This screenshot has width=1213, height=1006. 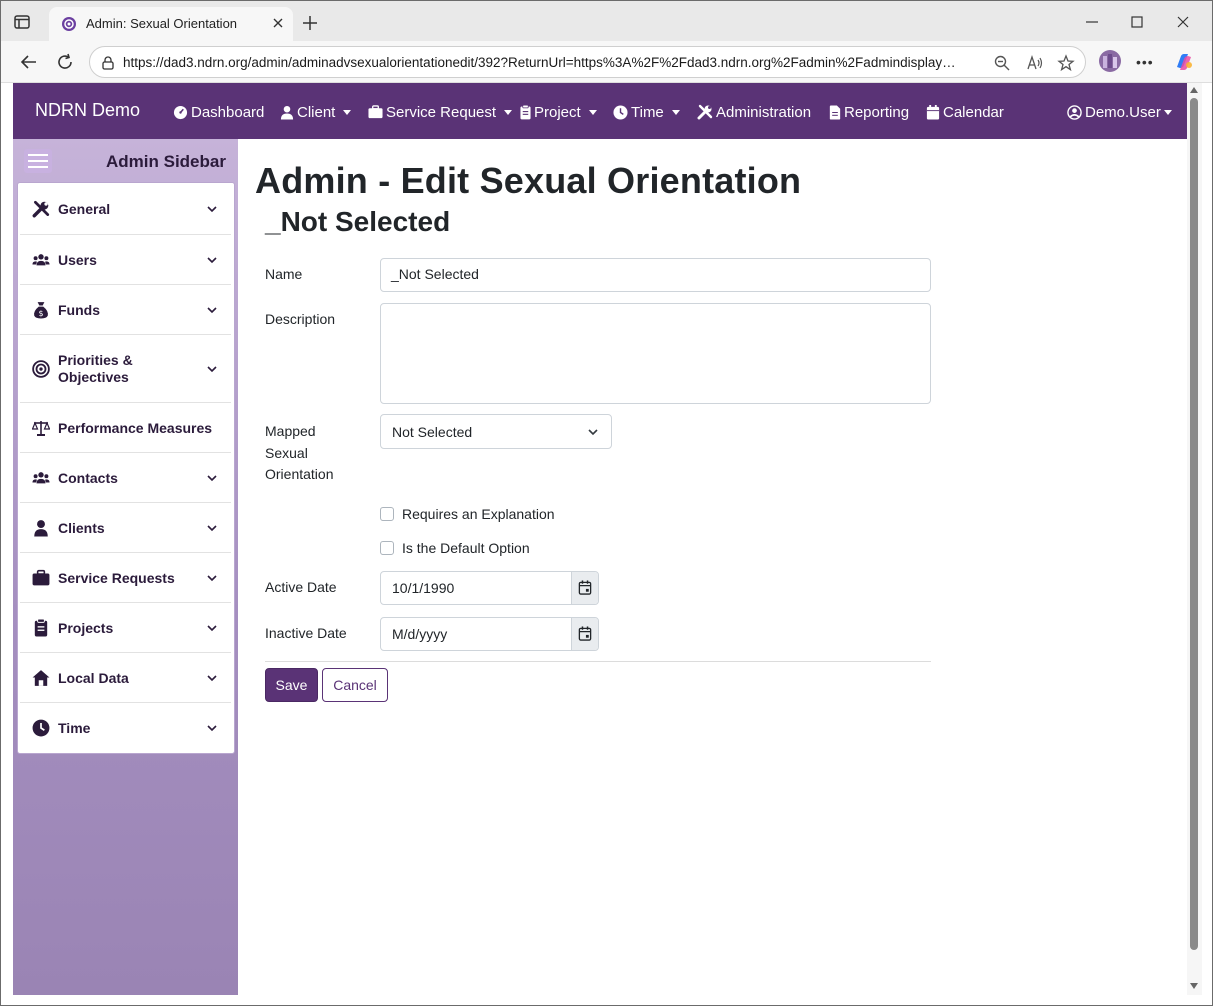 What do you see at coordinates (125, 260) in the screenshot?
I see `sidebar-item-users: Users` at bounding box center [125, 260].